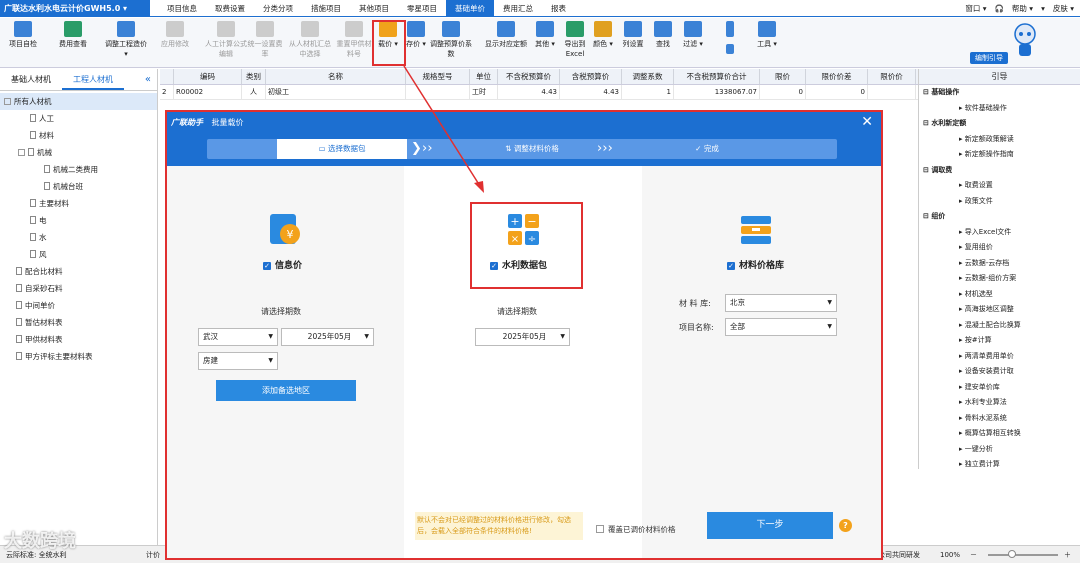 The image size is (1080, 564). Describe the element at coordinates (999, 186) in the screenshot. I see `guide-item: ▸ 取费设置` at that location.